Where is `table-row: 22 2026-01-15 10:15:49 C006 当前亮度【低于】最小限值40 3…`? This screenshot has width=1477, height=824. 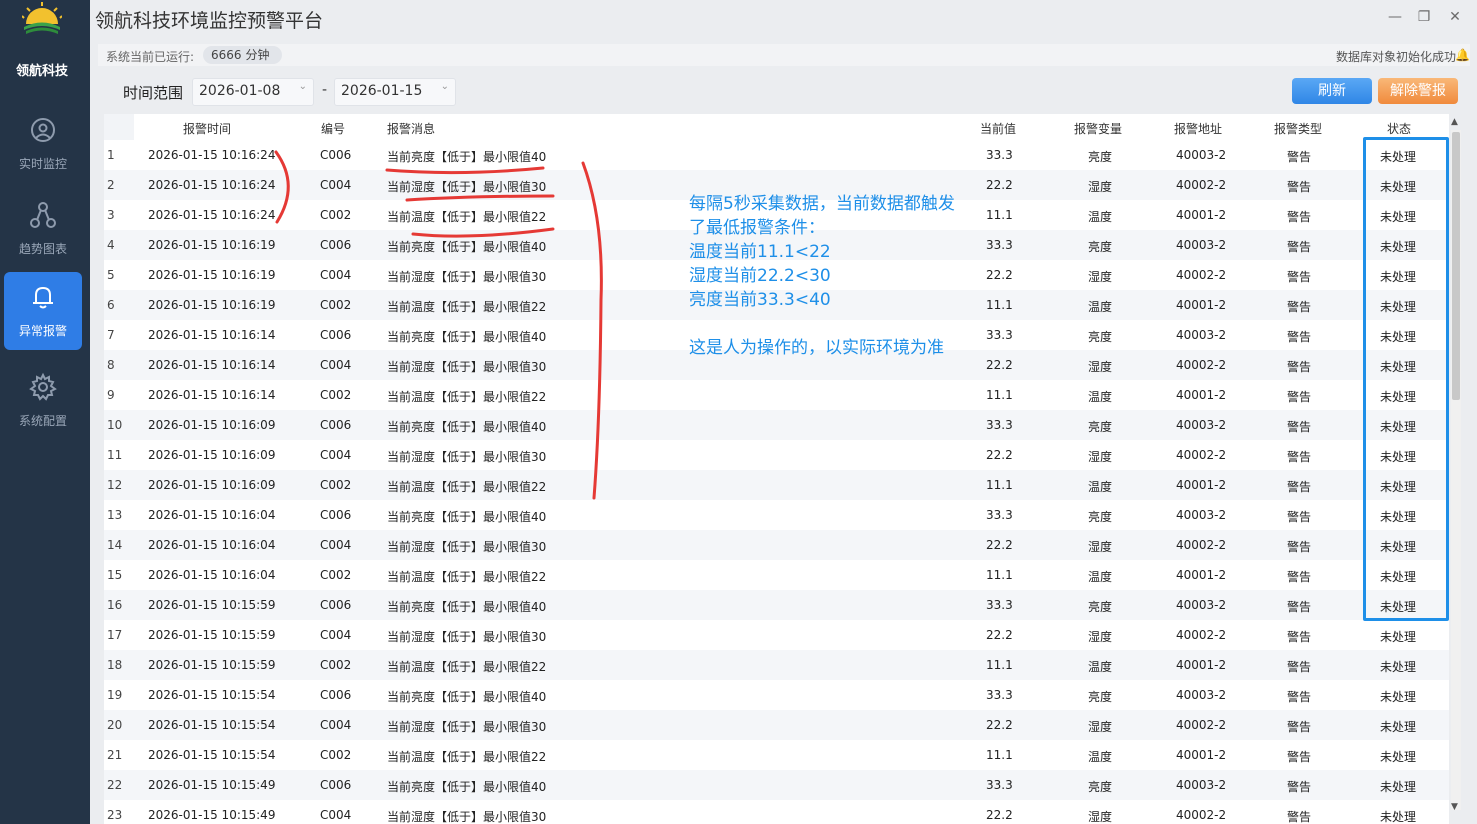
table-row: 22 2026-01-15 10:15:49 C006 当前亮度【低于】最小限值40 3… is located at coordinates (776, 785).